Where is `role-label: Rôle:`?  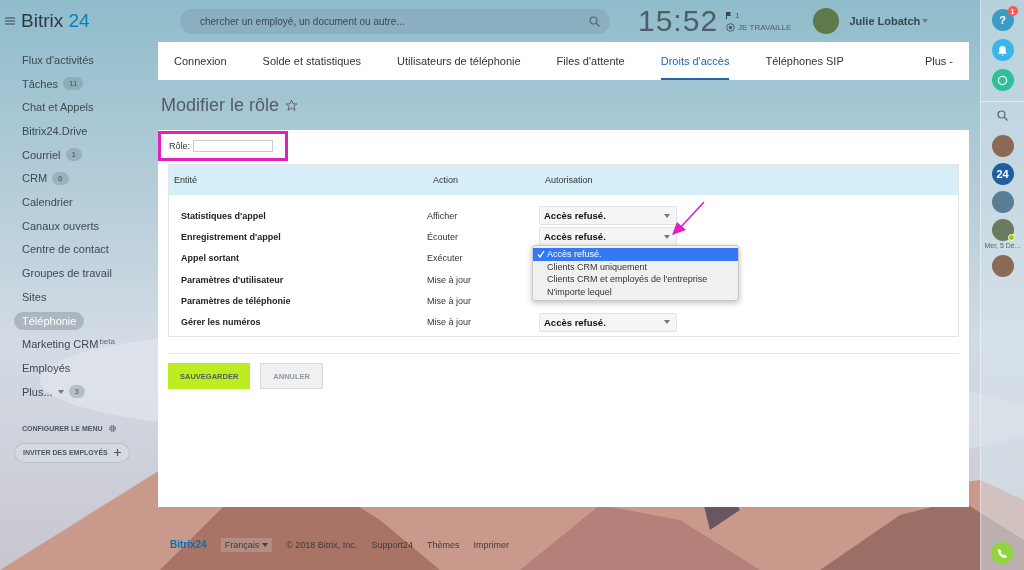
role-label: Rôle: is located at coordinates (179, 146).